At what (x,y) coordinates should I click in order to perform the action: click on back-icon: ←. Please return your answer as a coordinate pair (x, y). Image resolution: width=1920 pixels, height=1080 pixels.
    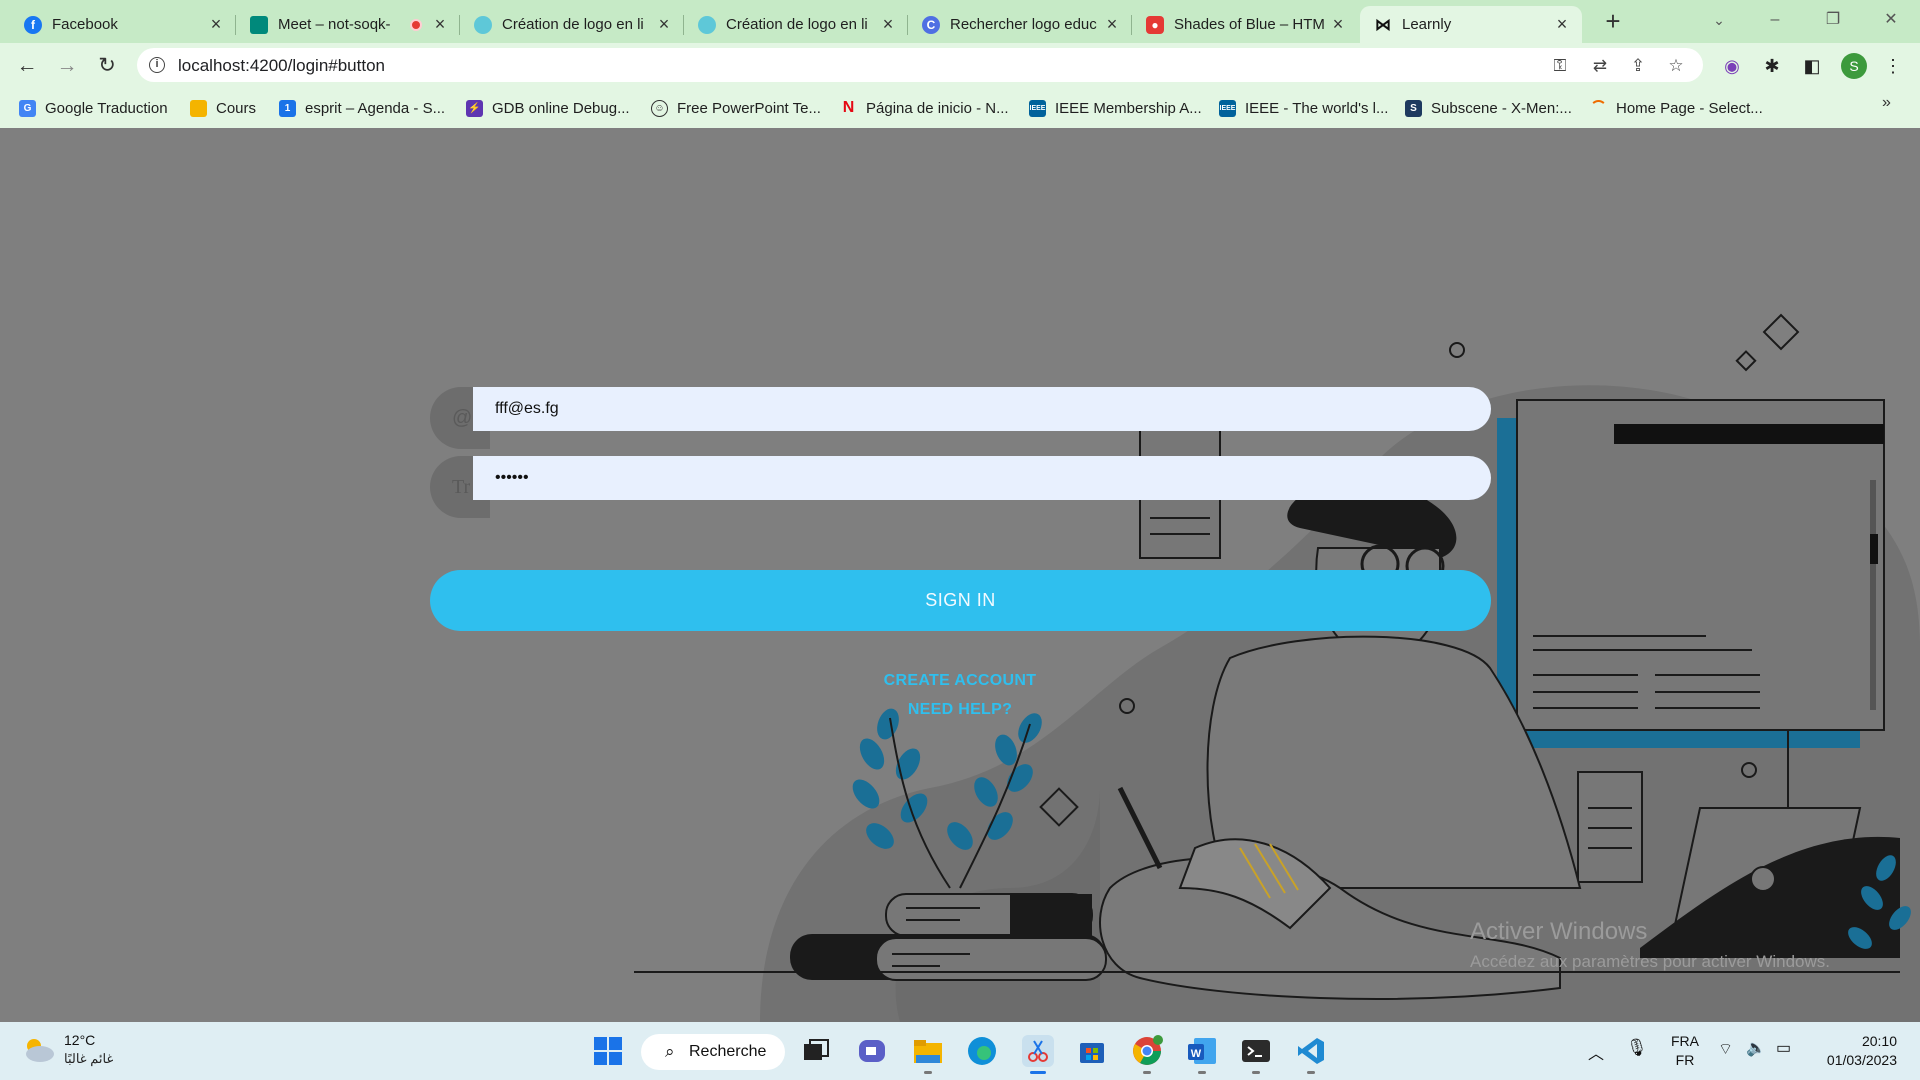
    Looking at the image, I should click on (27, 66).